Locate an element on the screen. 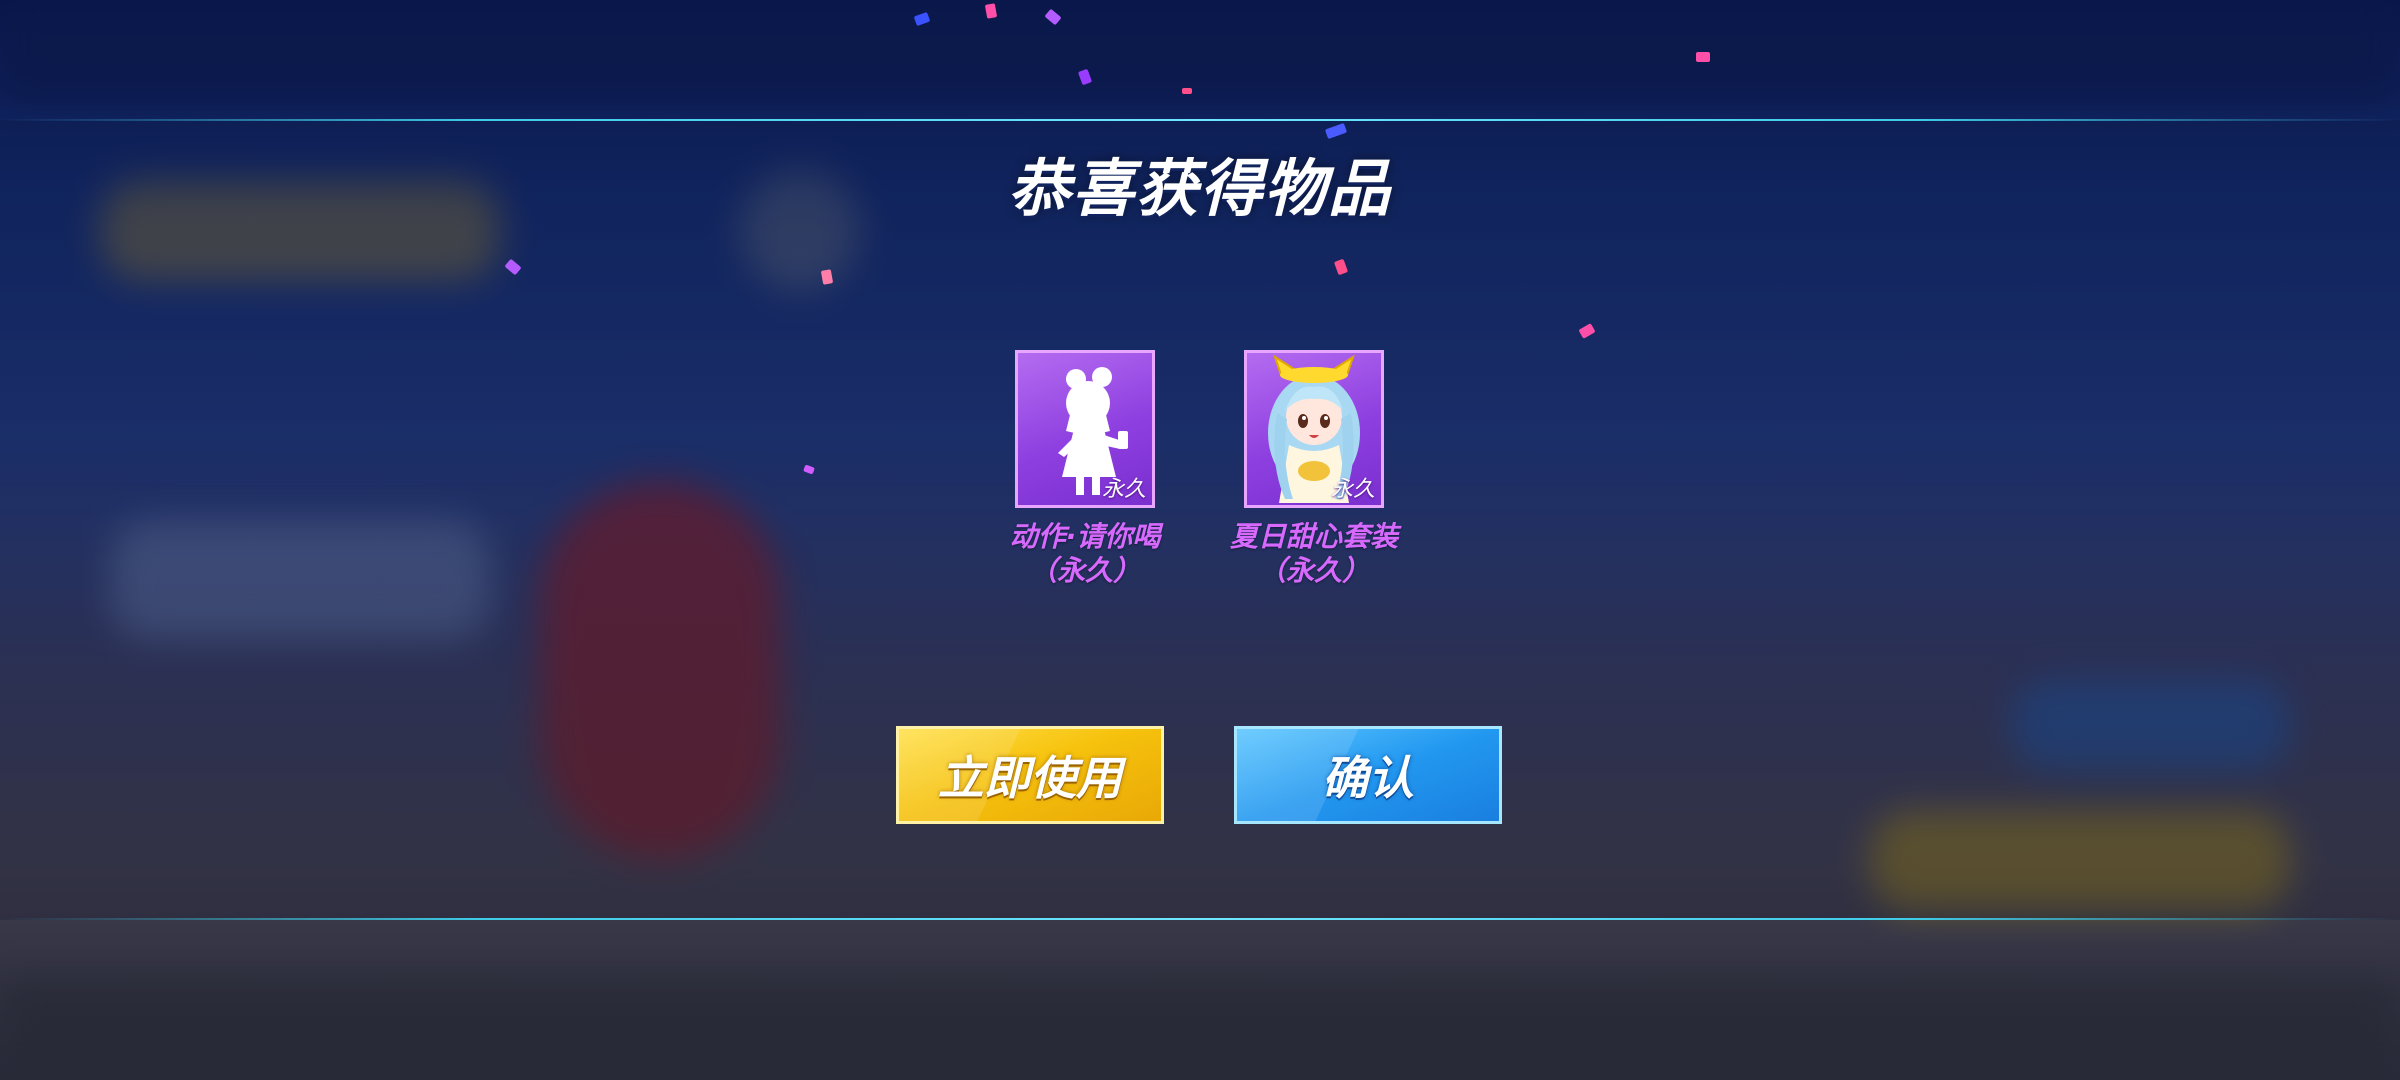 The image size is (2400, 1080). confirm-button: 确认 is located at coordinates (1368, 775).